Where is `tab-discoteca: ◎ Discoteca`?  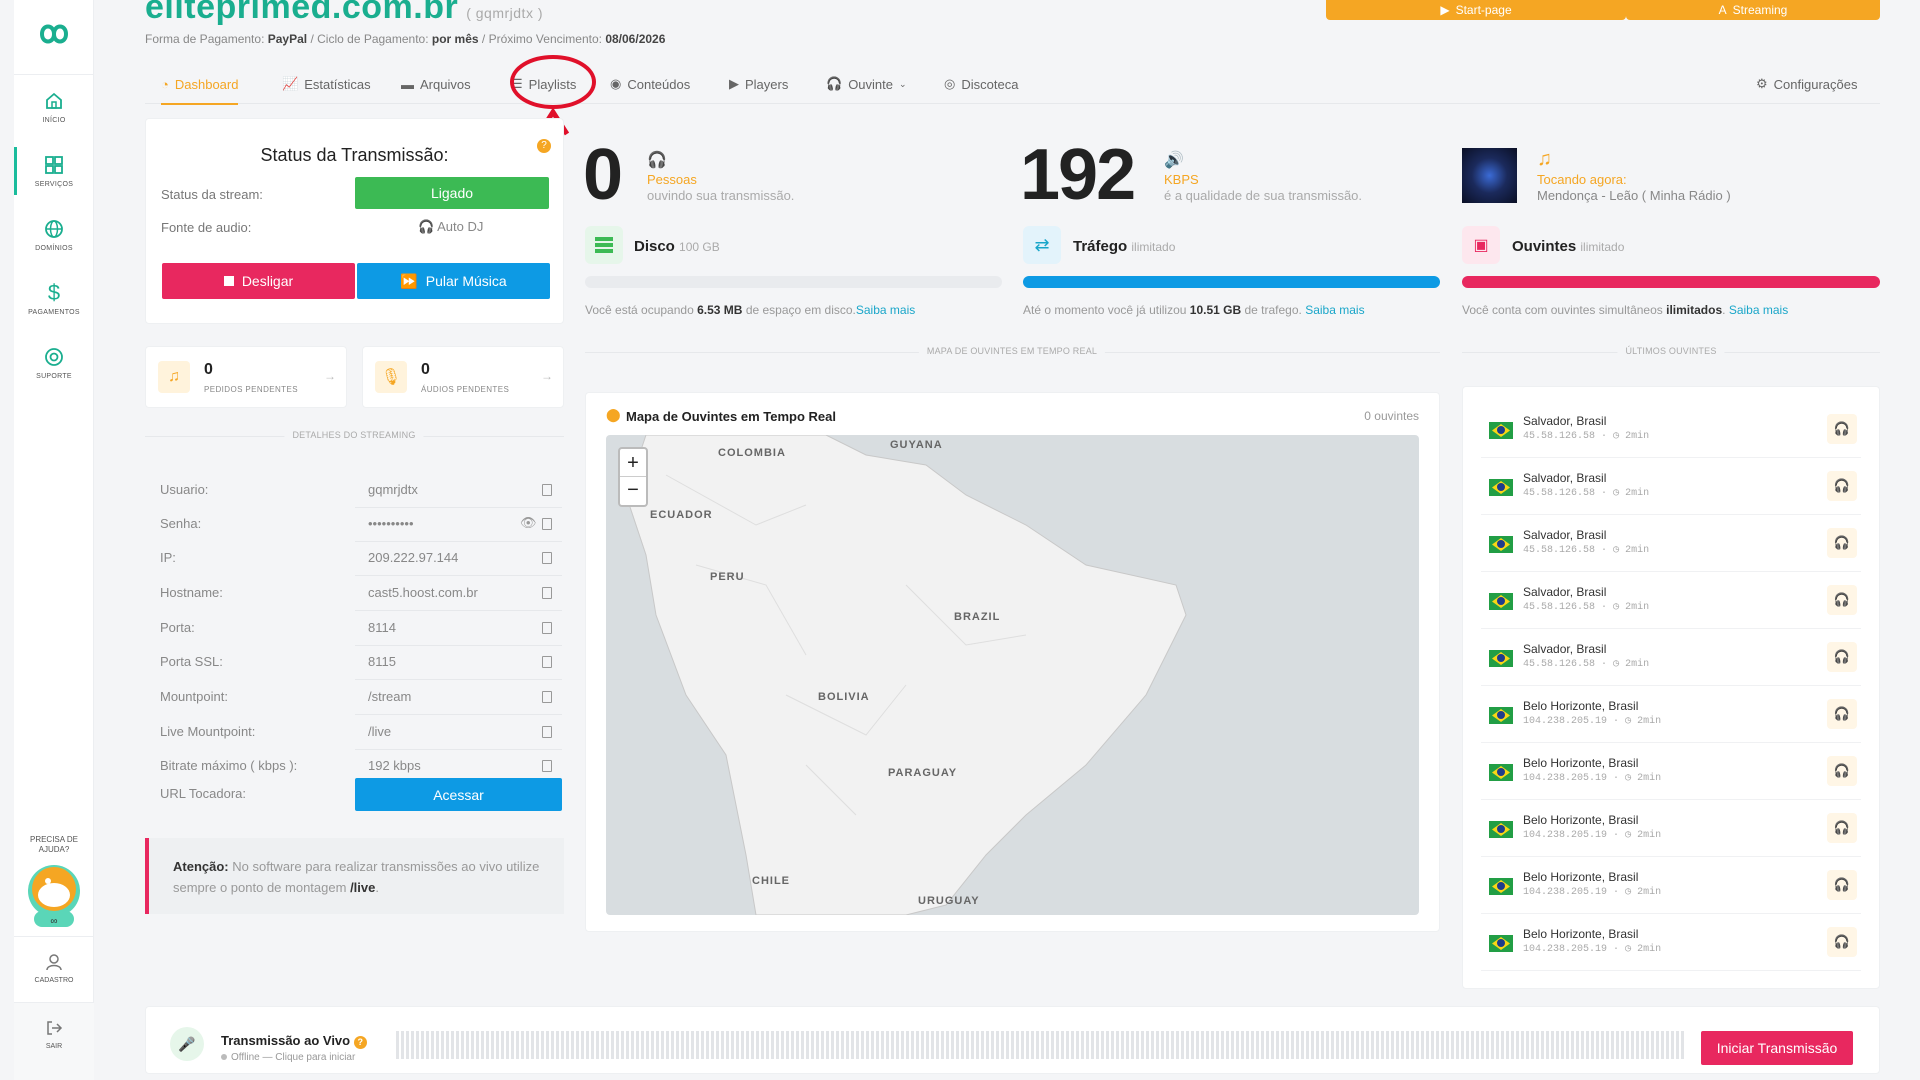 tab-discoteca: ◎ Discoteca is located at coordinates (981, 84).